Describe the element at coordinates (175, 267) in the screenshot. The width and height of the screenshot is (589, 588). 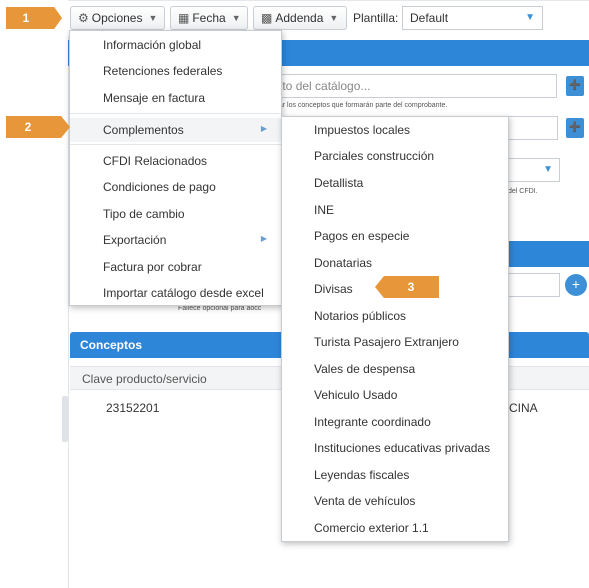
I see `menu-item-factura-por-cobrar: Factura por cobrar` at that location.